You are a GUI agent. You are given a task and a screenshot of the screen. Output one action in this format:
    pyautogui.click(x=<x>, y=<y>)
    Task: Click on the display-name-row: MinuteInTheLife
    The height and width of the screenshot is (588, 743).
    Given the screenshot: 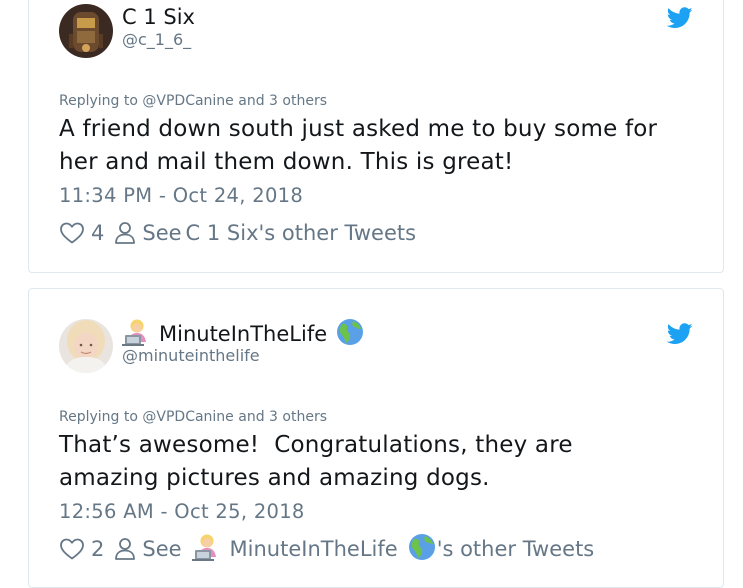 What is the action you would take?
    pyautogui.click(x=243, y=334)
    